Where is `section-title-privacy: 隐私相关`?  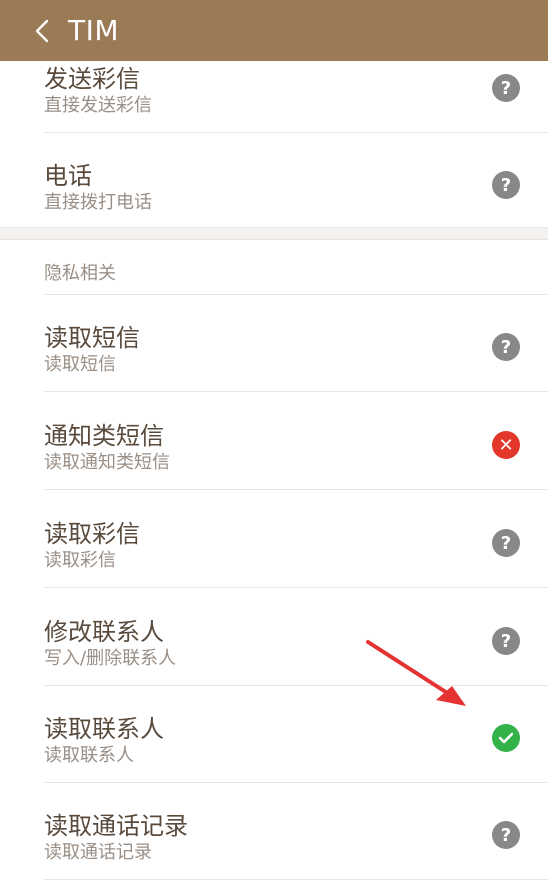
section-title-privacy: 隐私相关 is located at coordinates (80, 273).